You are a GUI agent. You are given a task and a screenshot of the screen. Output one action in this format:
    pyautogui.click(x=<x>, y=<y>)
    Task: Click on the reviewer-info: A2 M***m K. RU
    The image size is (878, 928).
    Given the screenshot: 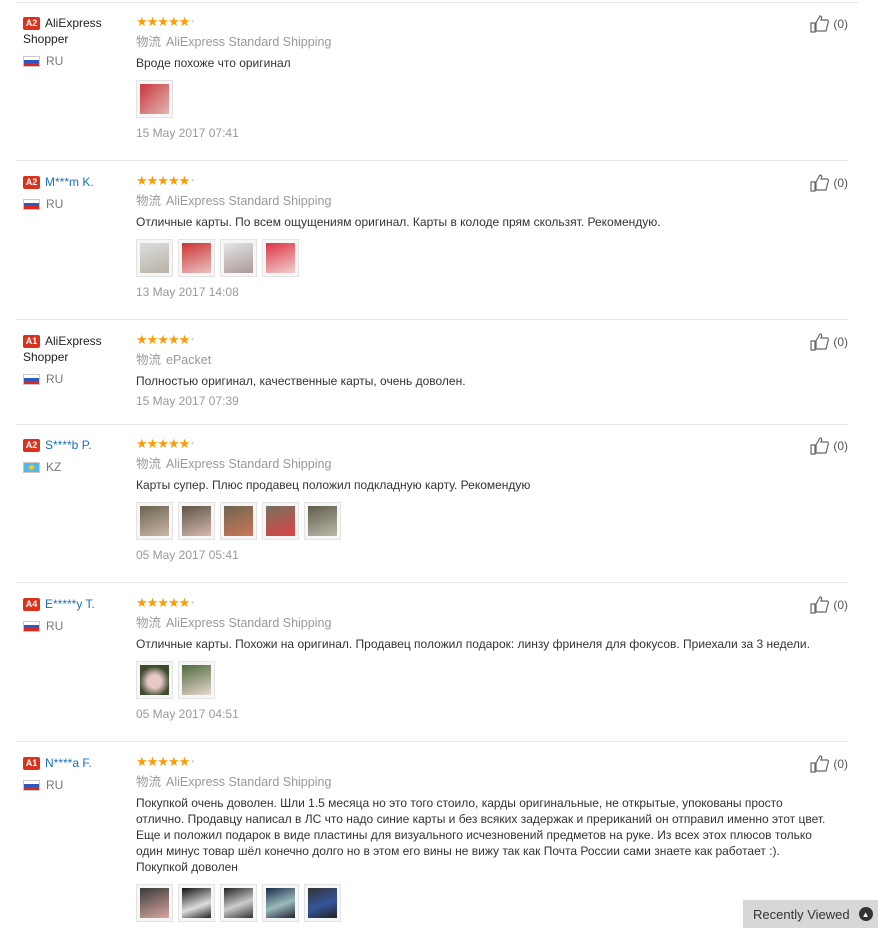 What is the action you would take?
    pyautogui.click(x=77, y=192)
    